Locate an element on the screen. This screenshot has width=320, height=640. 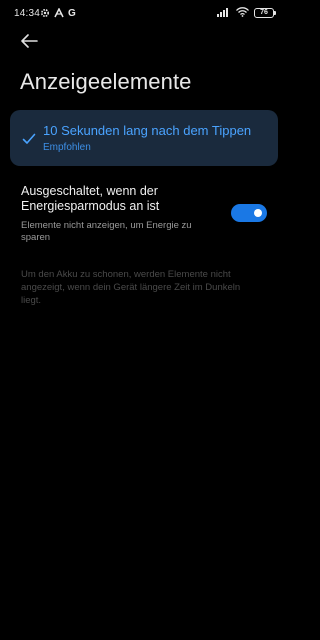
checkmark-icon is located at coordinates (29, 138).